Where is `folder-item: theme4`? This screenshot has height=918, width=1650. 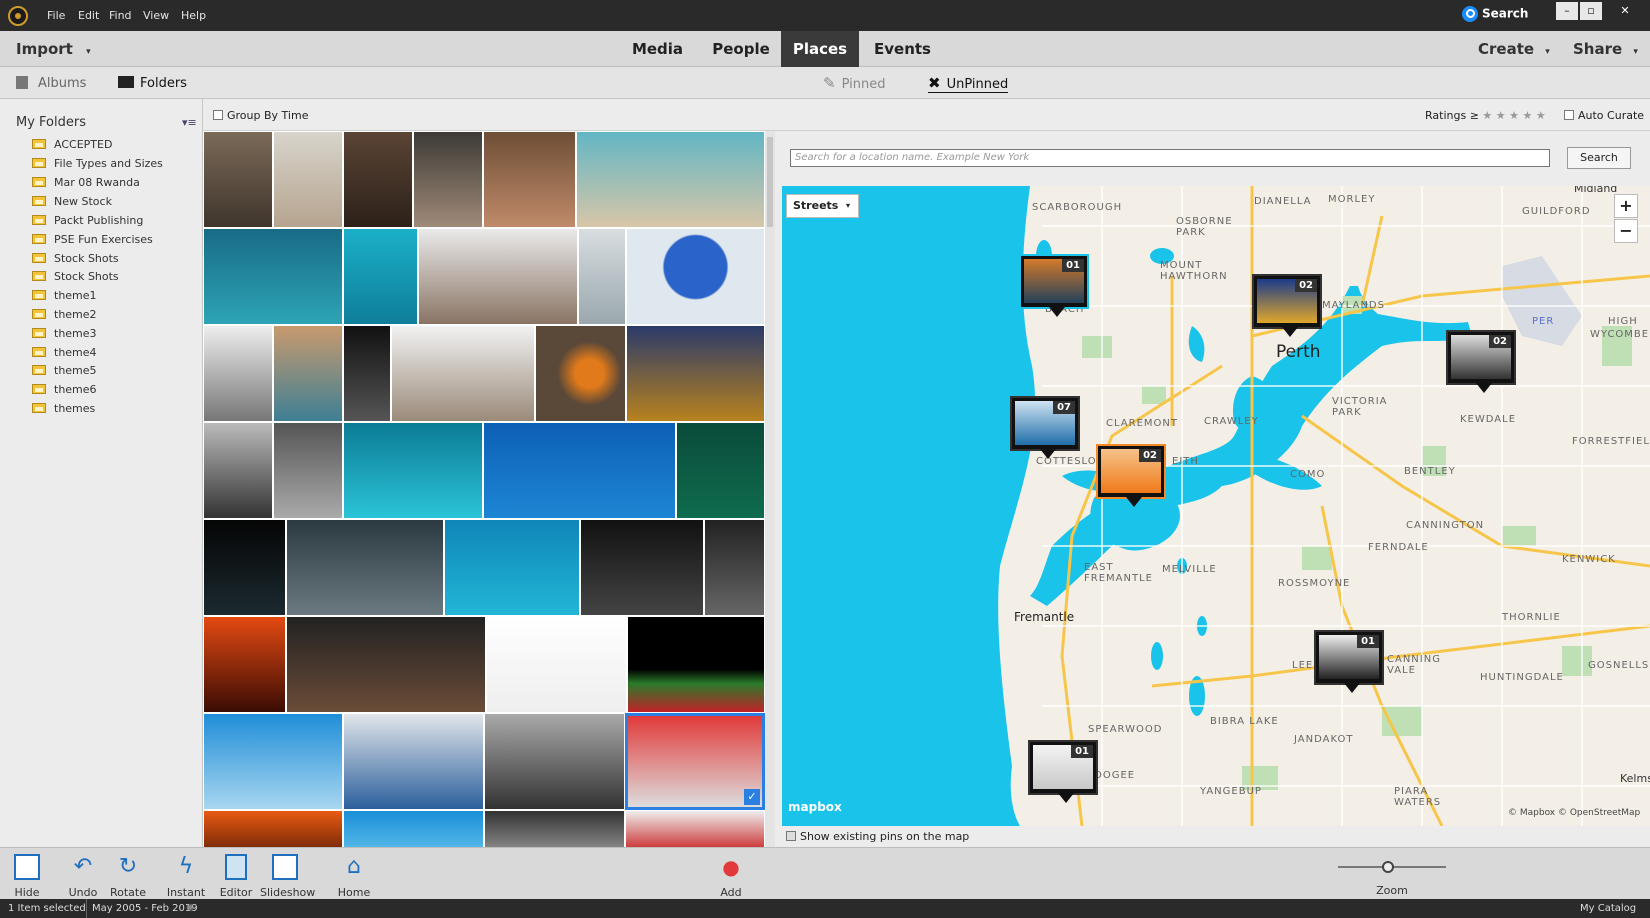 folder-item: theme4 is located at coordinates (64, 352).